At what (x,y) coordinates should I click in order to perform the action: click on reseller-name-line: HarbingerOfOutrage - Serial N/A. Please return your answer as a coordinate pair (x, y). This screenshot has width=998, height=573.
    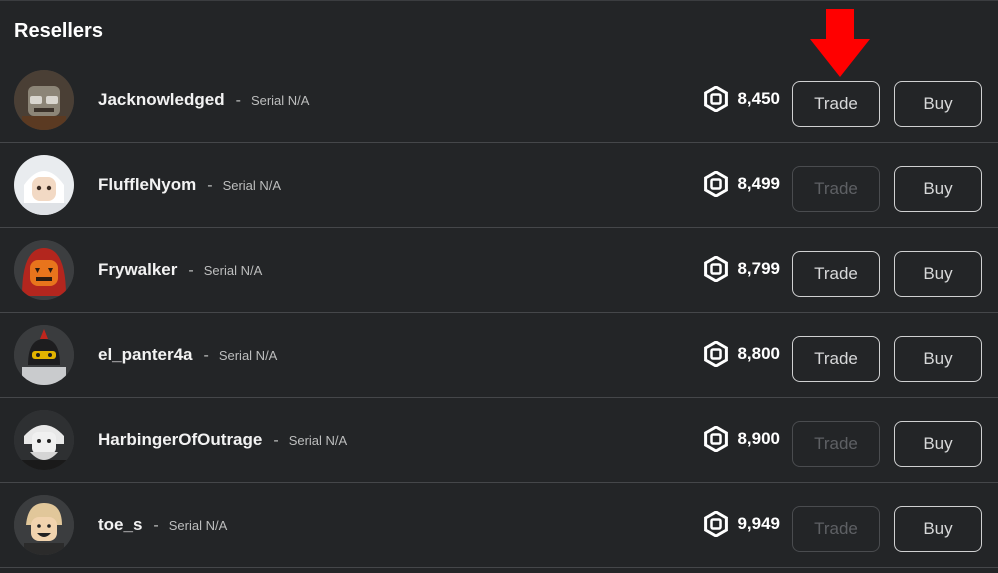
    Looking at the image, I should click on (222, 440).